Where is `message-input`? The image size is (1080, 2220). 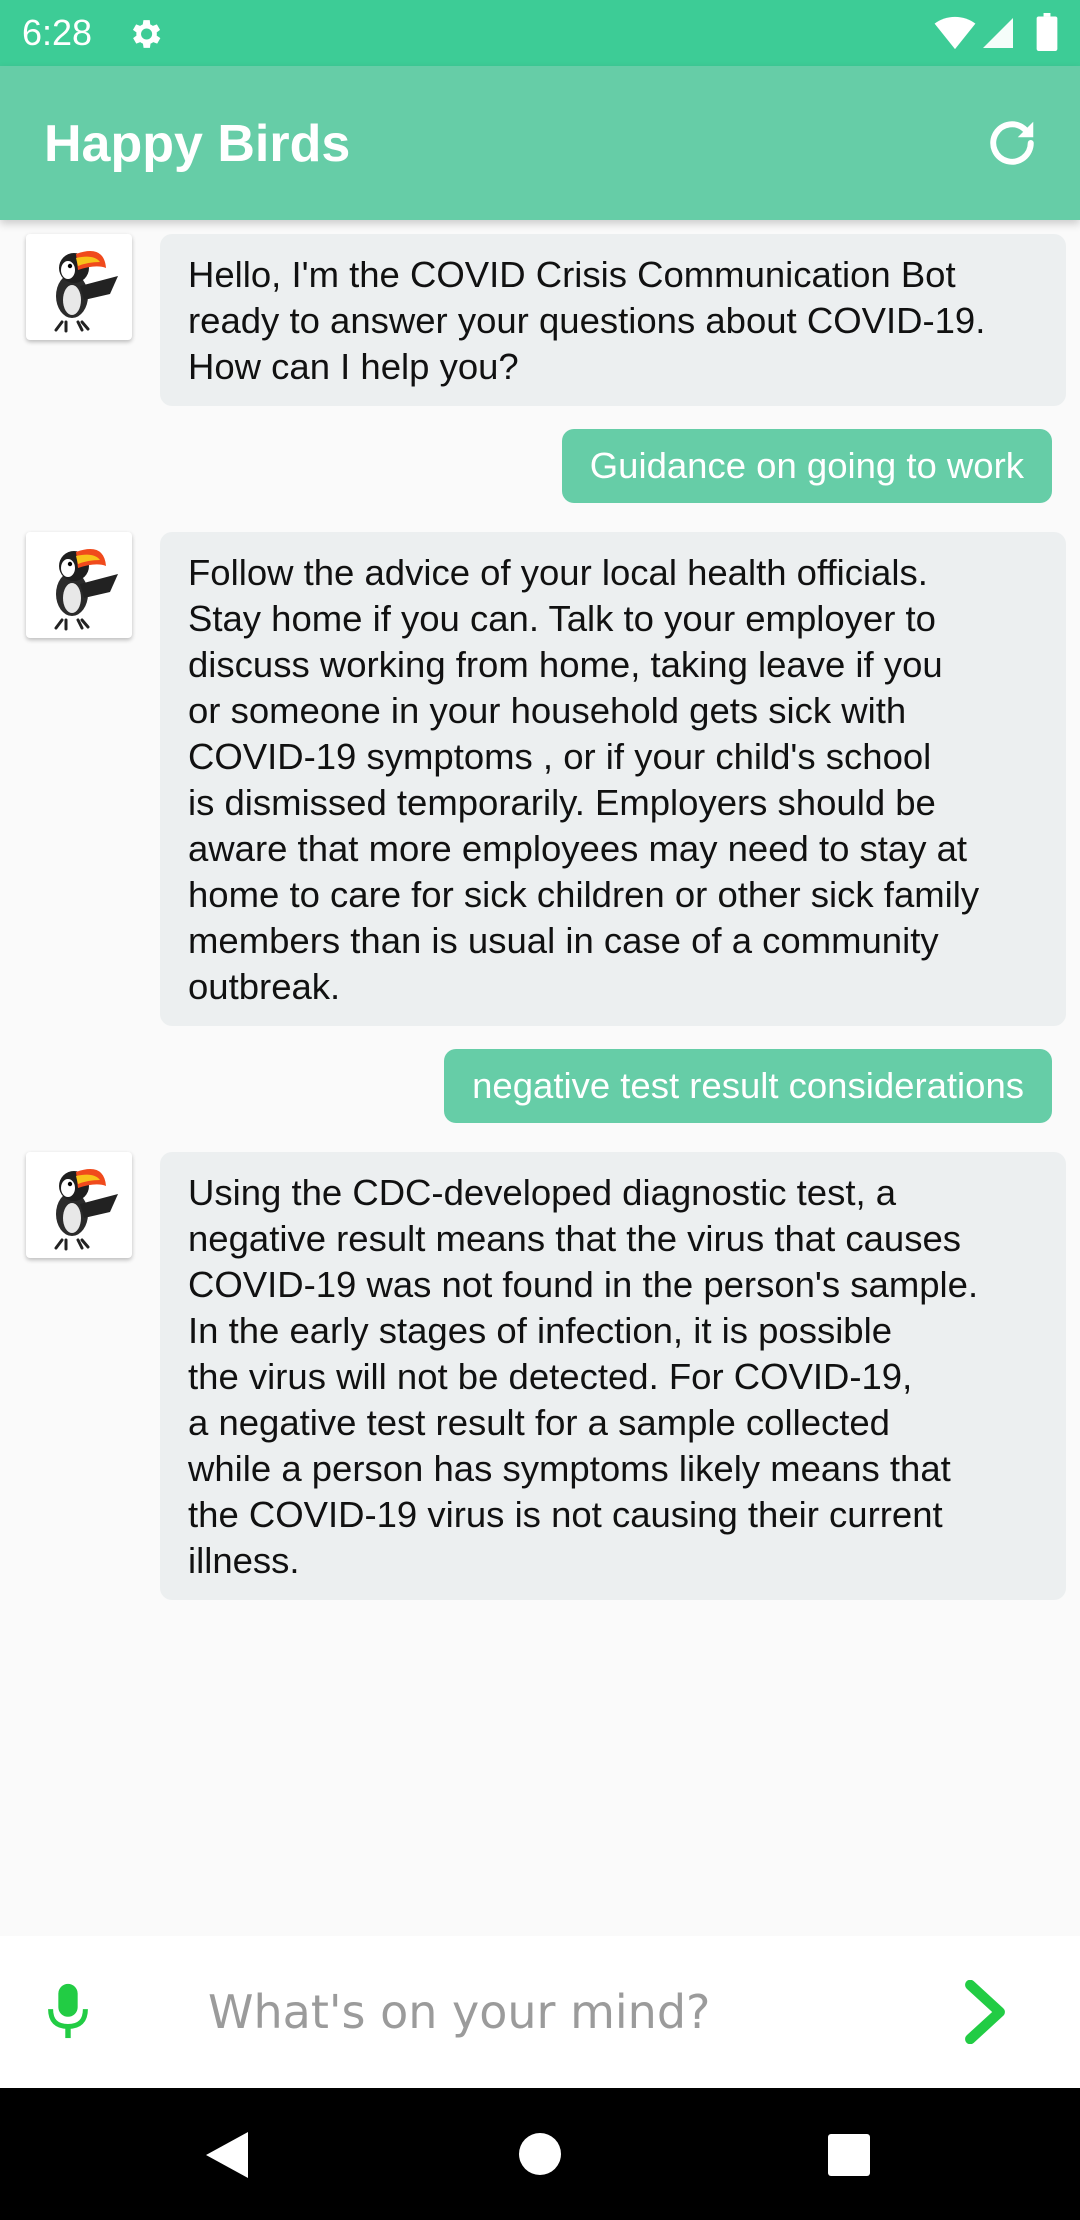
message-input is located at coordinates (558, 2012).